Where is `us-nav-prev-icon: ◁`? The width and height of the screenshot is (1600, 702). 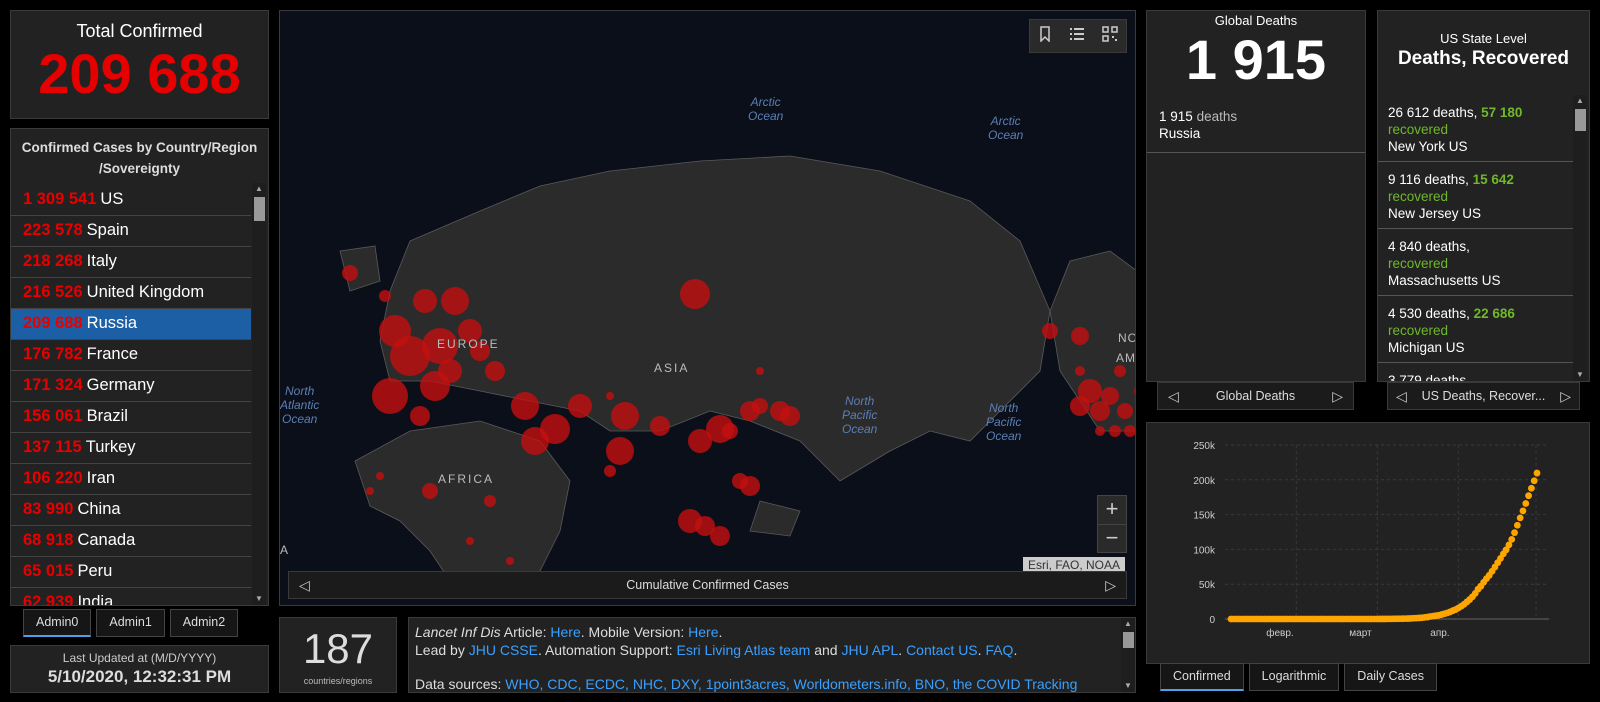
us-nav-prev-icon: ◁ is located at coordinates (1401, 396).